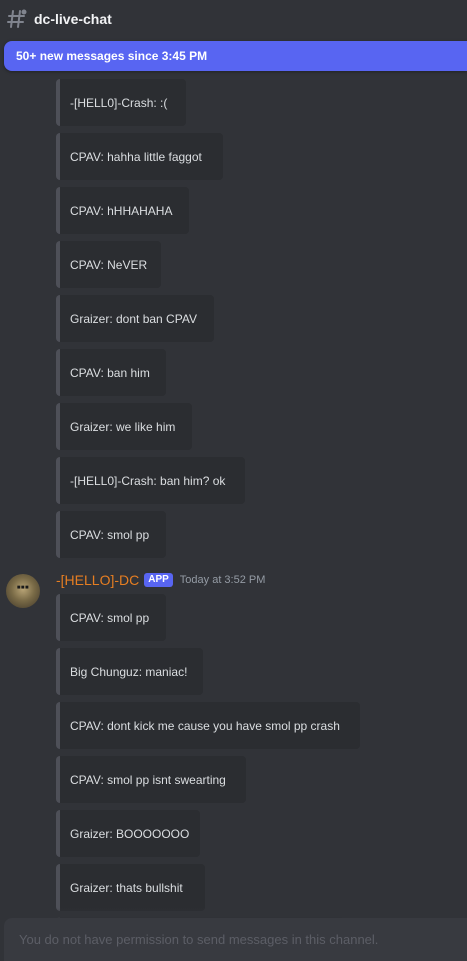 This screenshot has height=961, width=467. What do you see at coordinates (135, 318) in the screenshot?
I see `message-embed: Graizer: dont ban CPAV` at bounding box center [135, 318].